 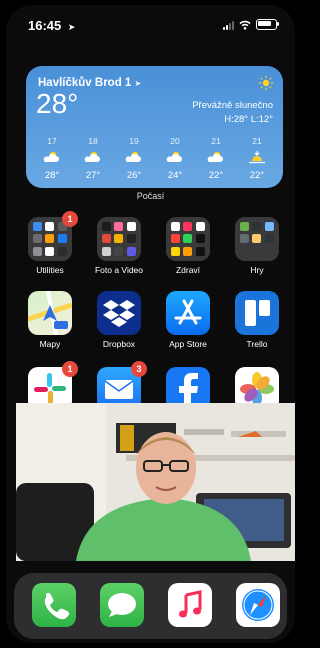 I want to click on dock-messages, so click(x=122, y=605).